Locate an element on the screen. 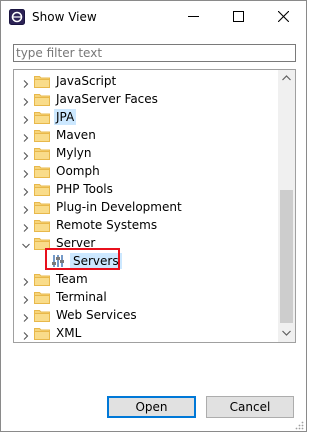 The height and width of the screenshot is (433, 320). arrow-up-icon is located at coordinates (286, 78).